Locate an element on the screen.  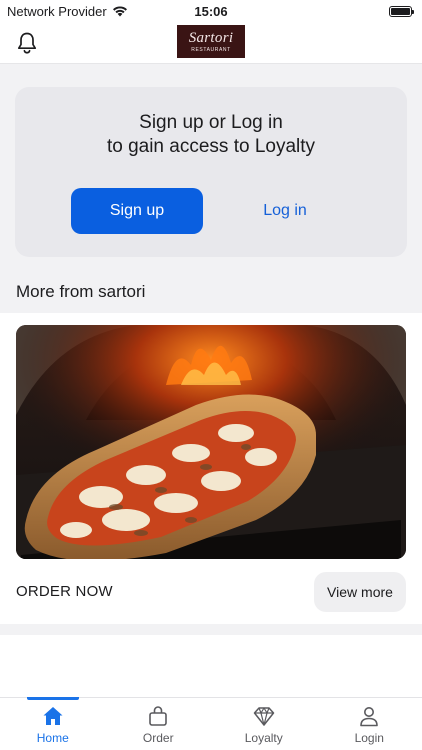
tab-order: Order is located at coordinates (159, 724).